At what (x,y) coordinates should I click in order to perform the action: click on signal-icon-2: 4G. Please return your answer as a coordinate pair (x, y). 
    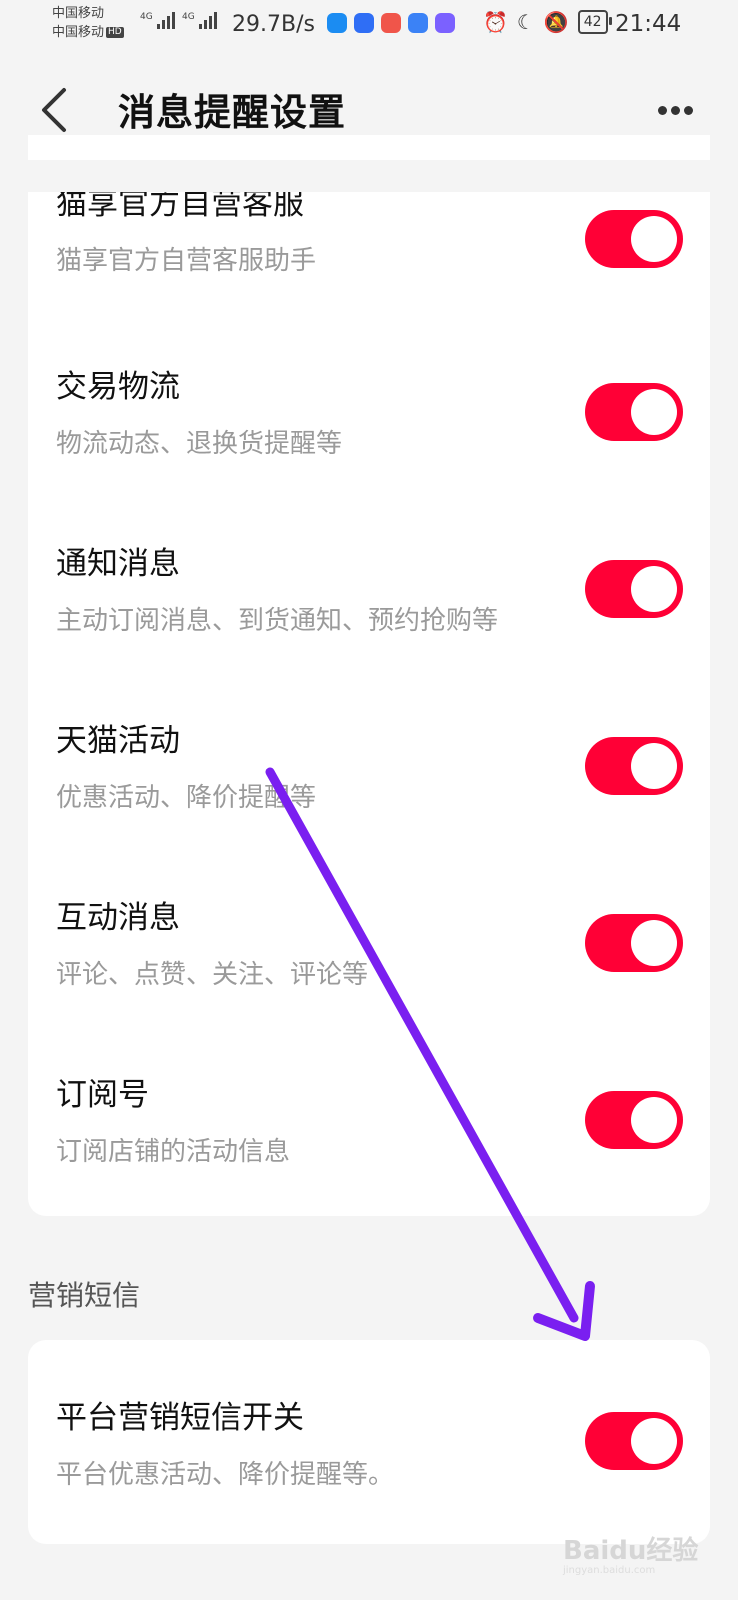
    Looking at the image, I should click on (199, 20).